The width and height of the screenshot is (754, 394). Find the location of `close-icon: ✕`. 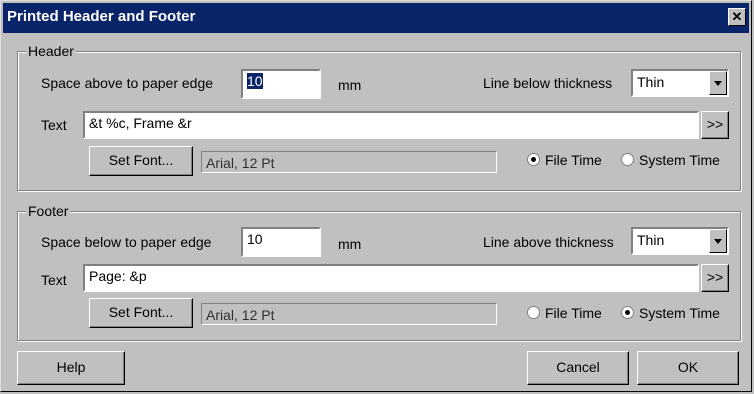

close-icon: ✕ is located at coordinates (737, 16).